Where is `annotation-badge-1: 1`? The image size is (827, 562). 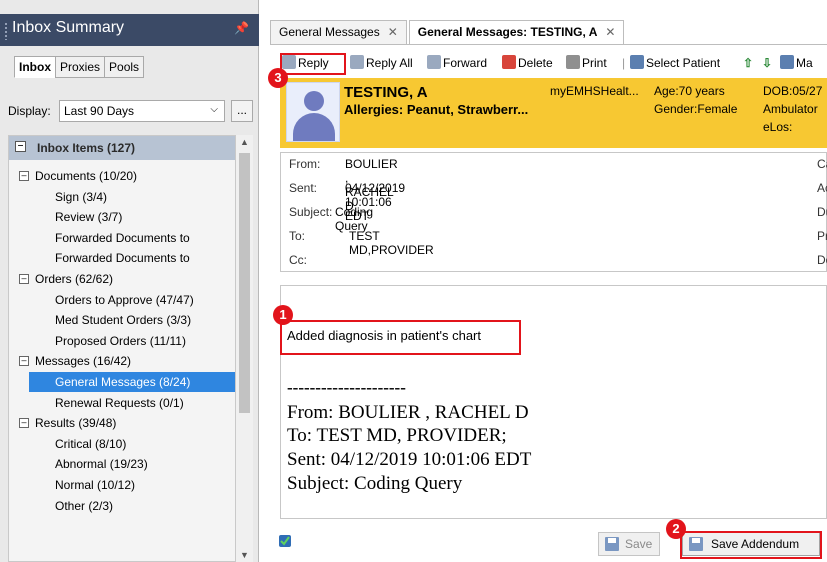 annotation-badge-1: 1 is located at coordinates (283, 315).